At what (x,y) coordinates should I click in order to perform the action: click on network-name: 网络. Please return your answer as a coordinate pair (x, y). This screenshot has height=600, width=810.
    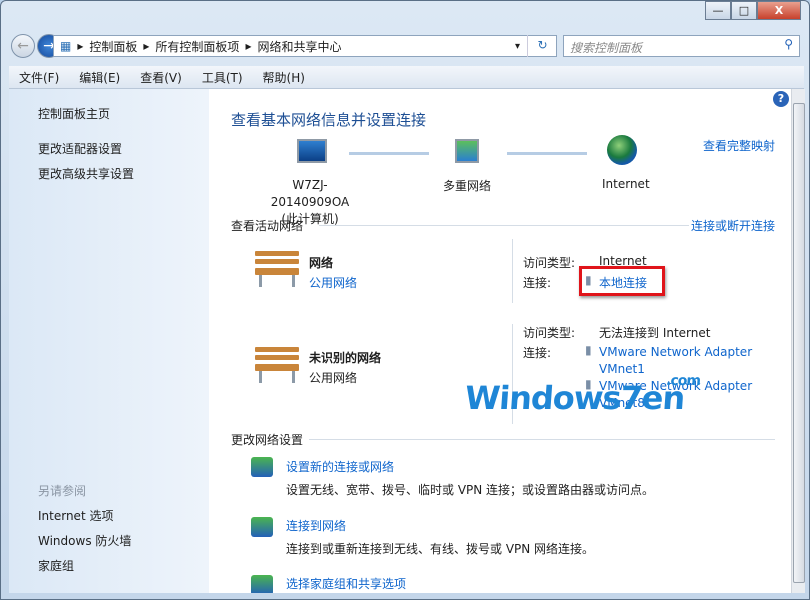
    Looking at the image, I should click on (321, 263).